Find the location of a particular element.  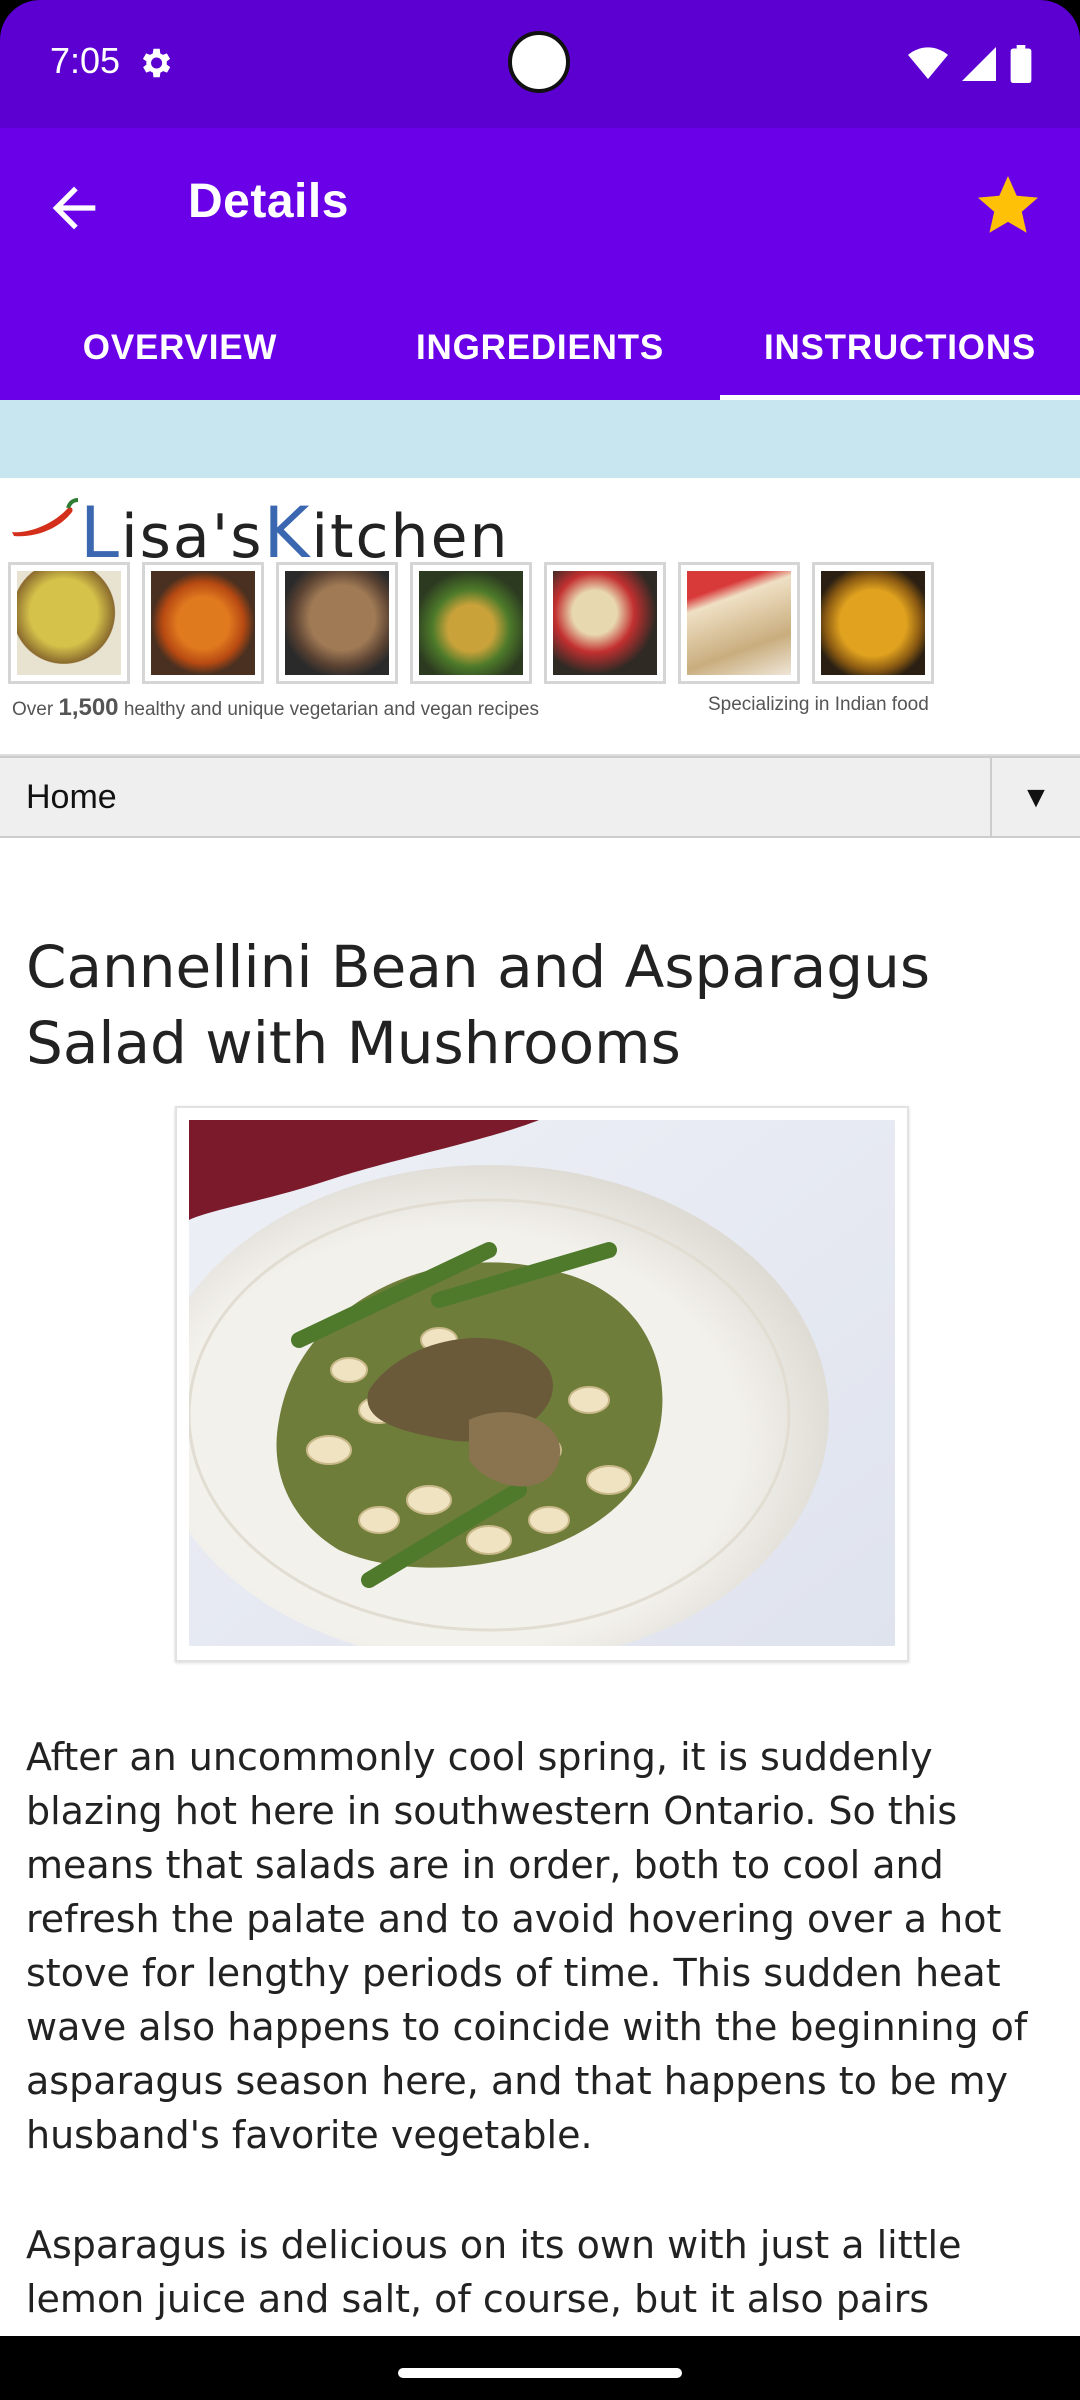

recipe-photo-drawing is located at coordinates (542, 1383).